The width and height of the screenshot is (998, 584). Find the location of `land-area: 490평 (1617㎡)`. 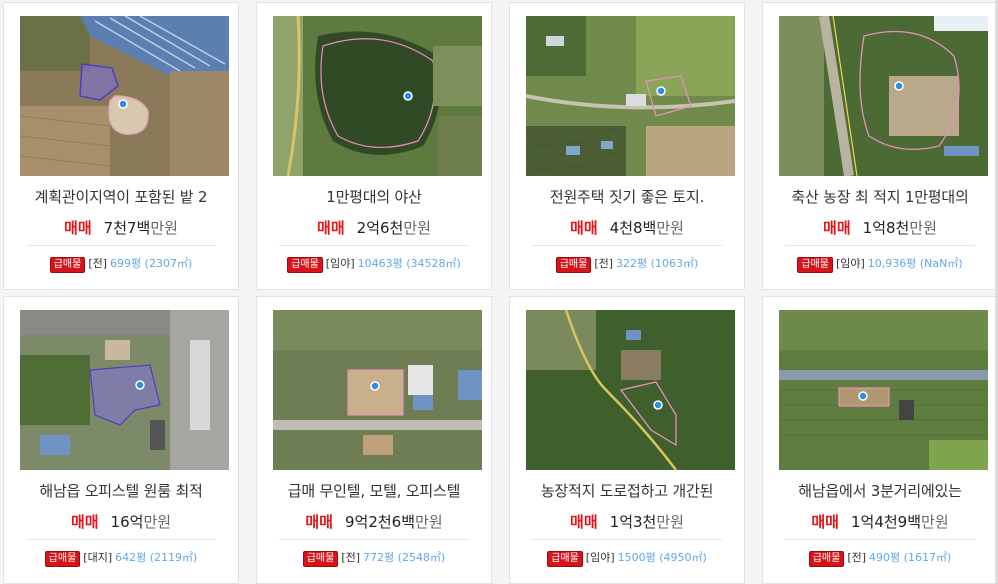

land-area: 490평 (1617㎡) is located at coordinates (910, 557).